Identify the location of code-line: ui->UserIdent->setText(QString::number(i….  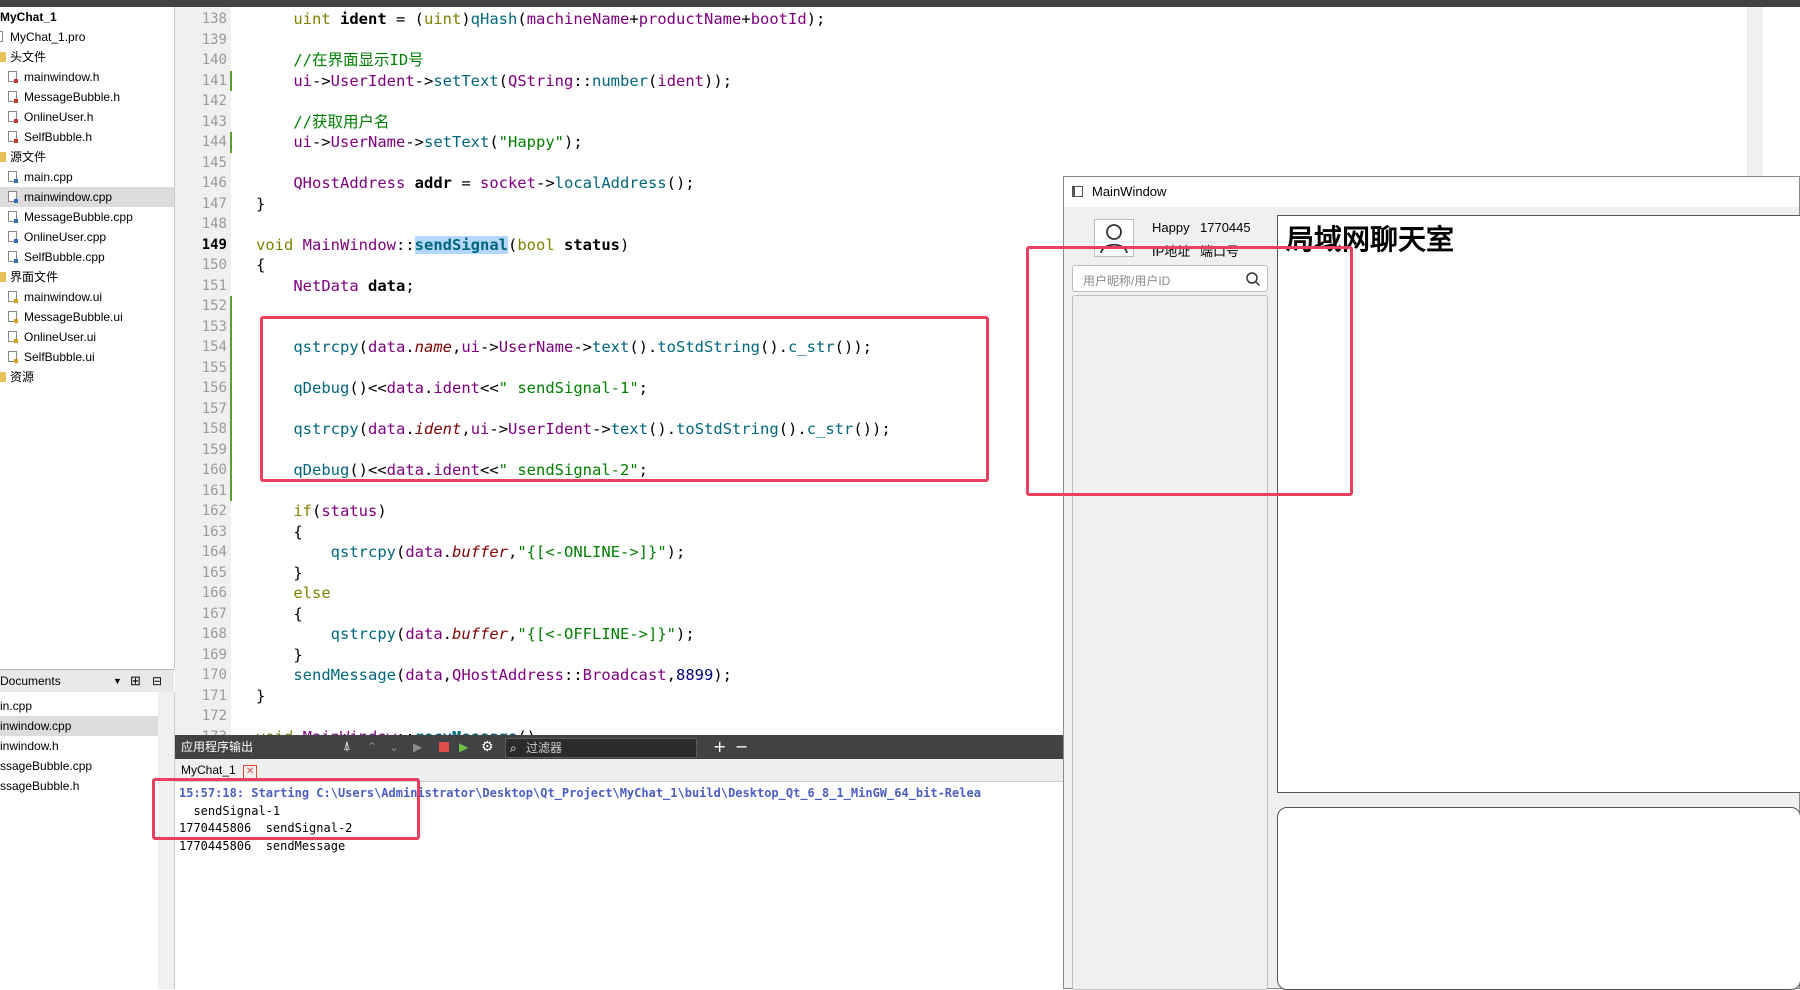
(494, 81).